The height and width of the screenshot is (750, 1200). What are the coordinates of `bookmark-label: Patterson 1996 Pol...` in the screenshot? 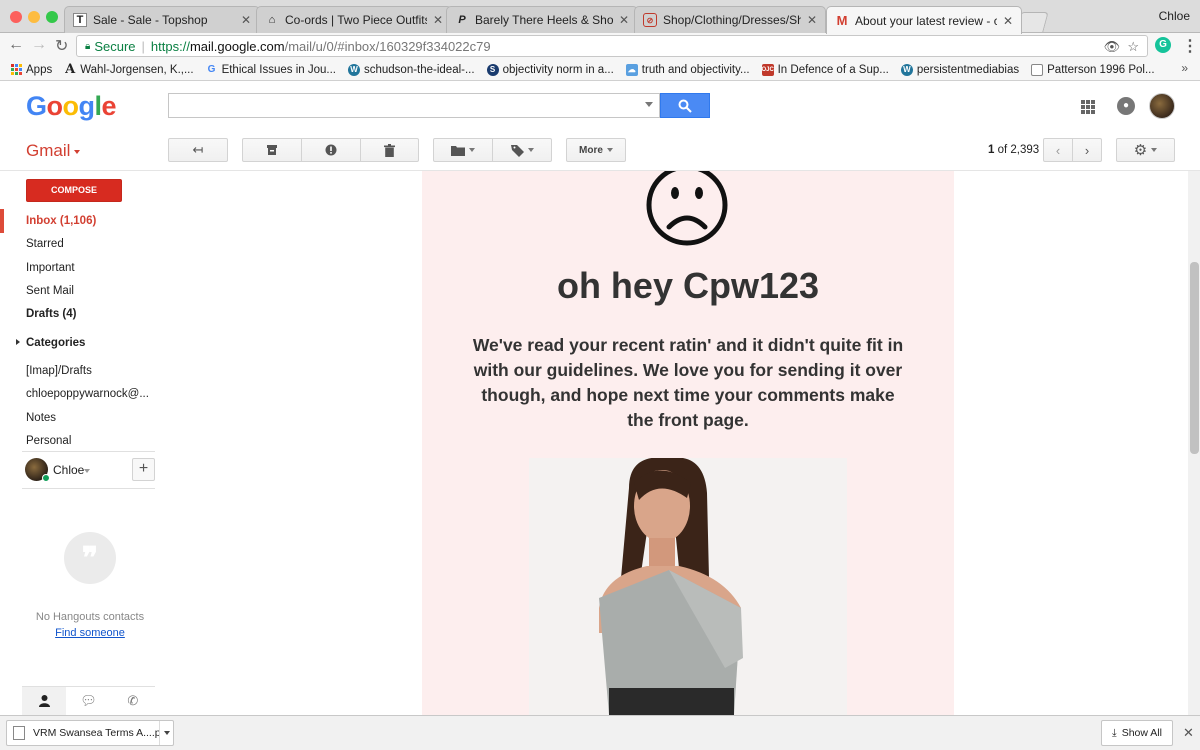 It's located at (1101, 69).